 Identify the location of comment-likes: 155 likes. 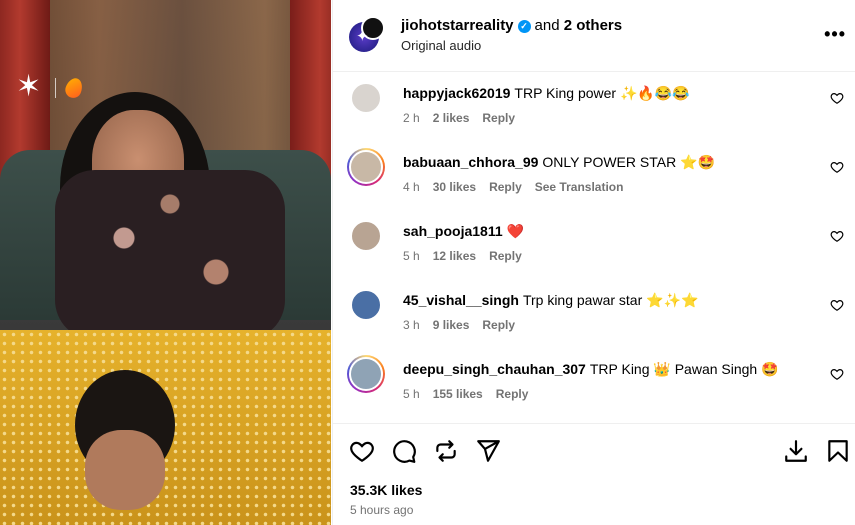
(458, 394).